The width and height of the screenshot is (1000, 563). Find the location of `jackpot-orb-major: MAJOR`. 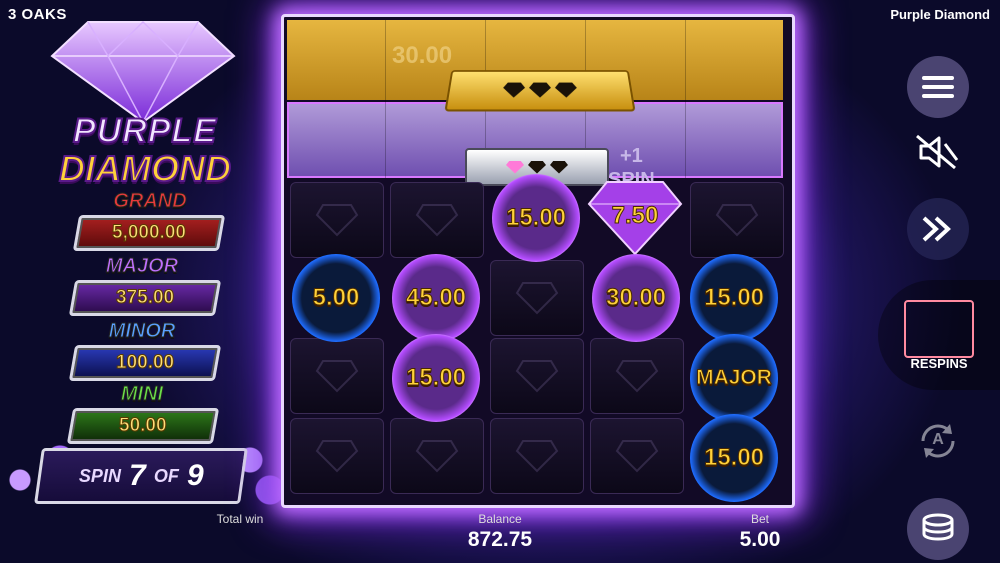

jackpot-orb-major: MAJOR is located at coordinates (734, 378).